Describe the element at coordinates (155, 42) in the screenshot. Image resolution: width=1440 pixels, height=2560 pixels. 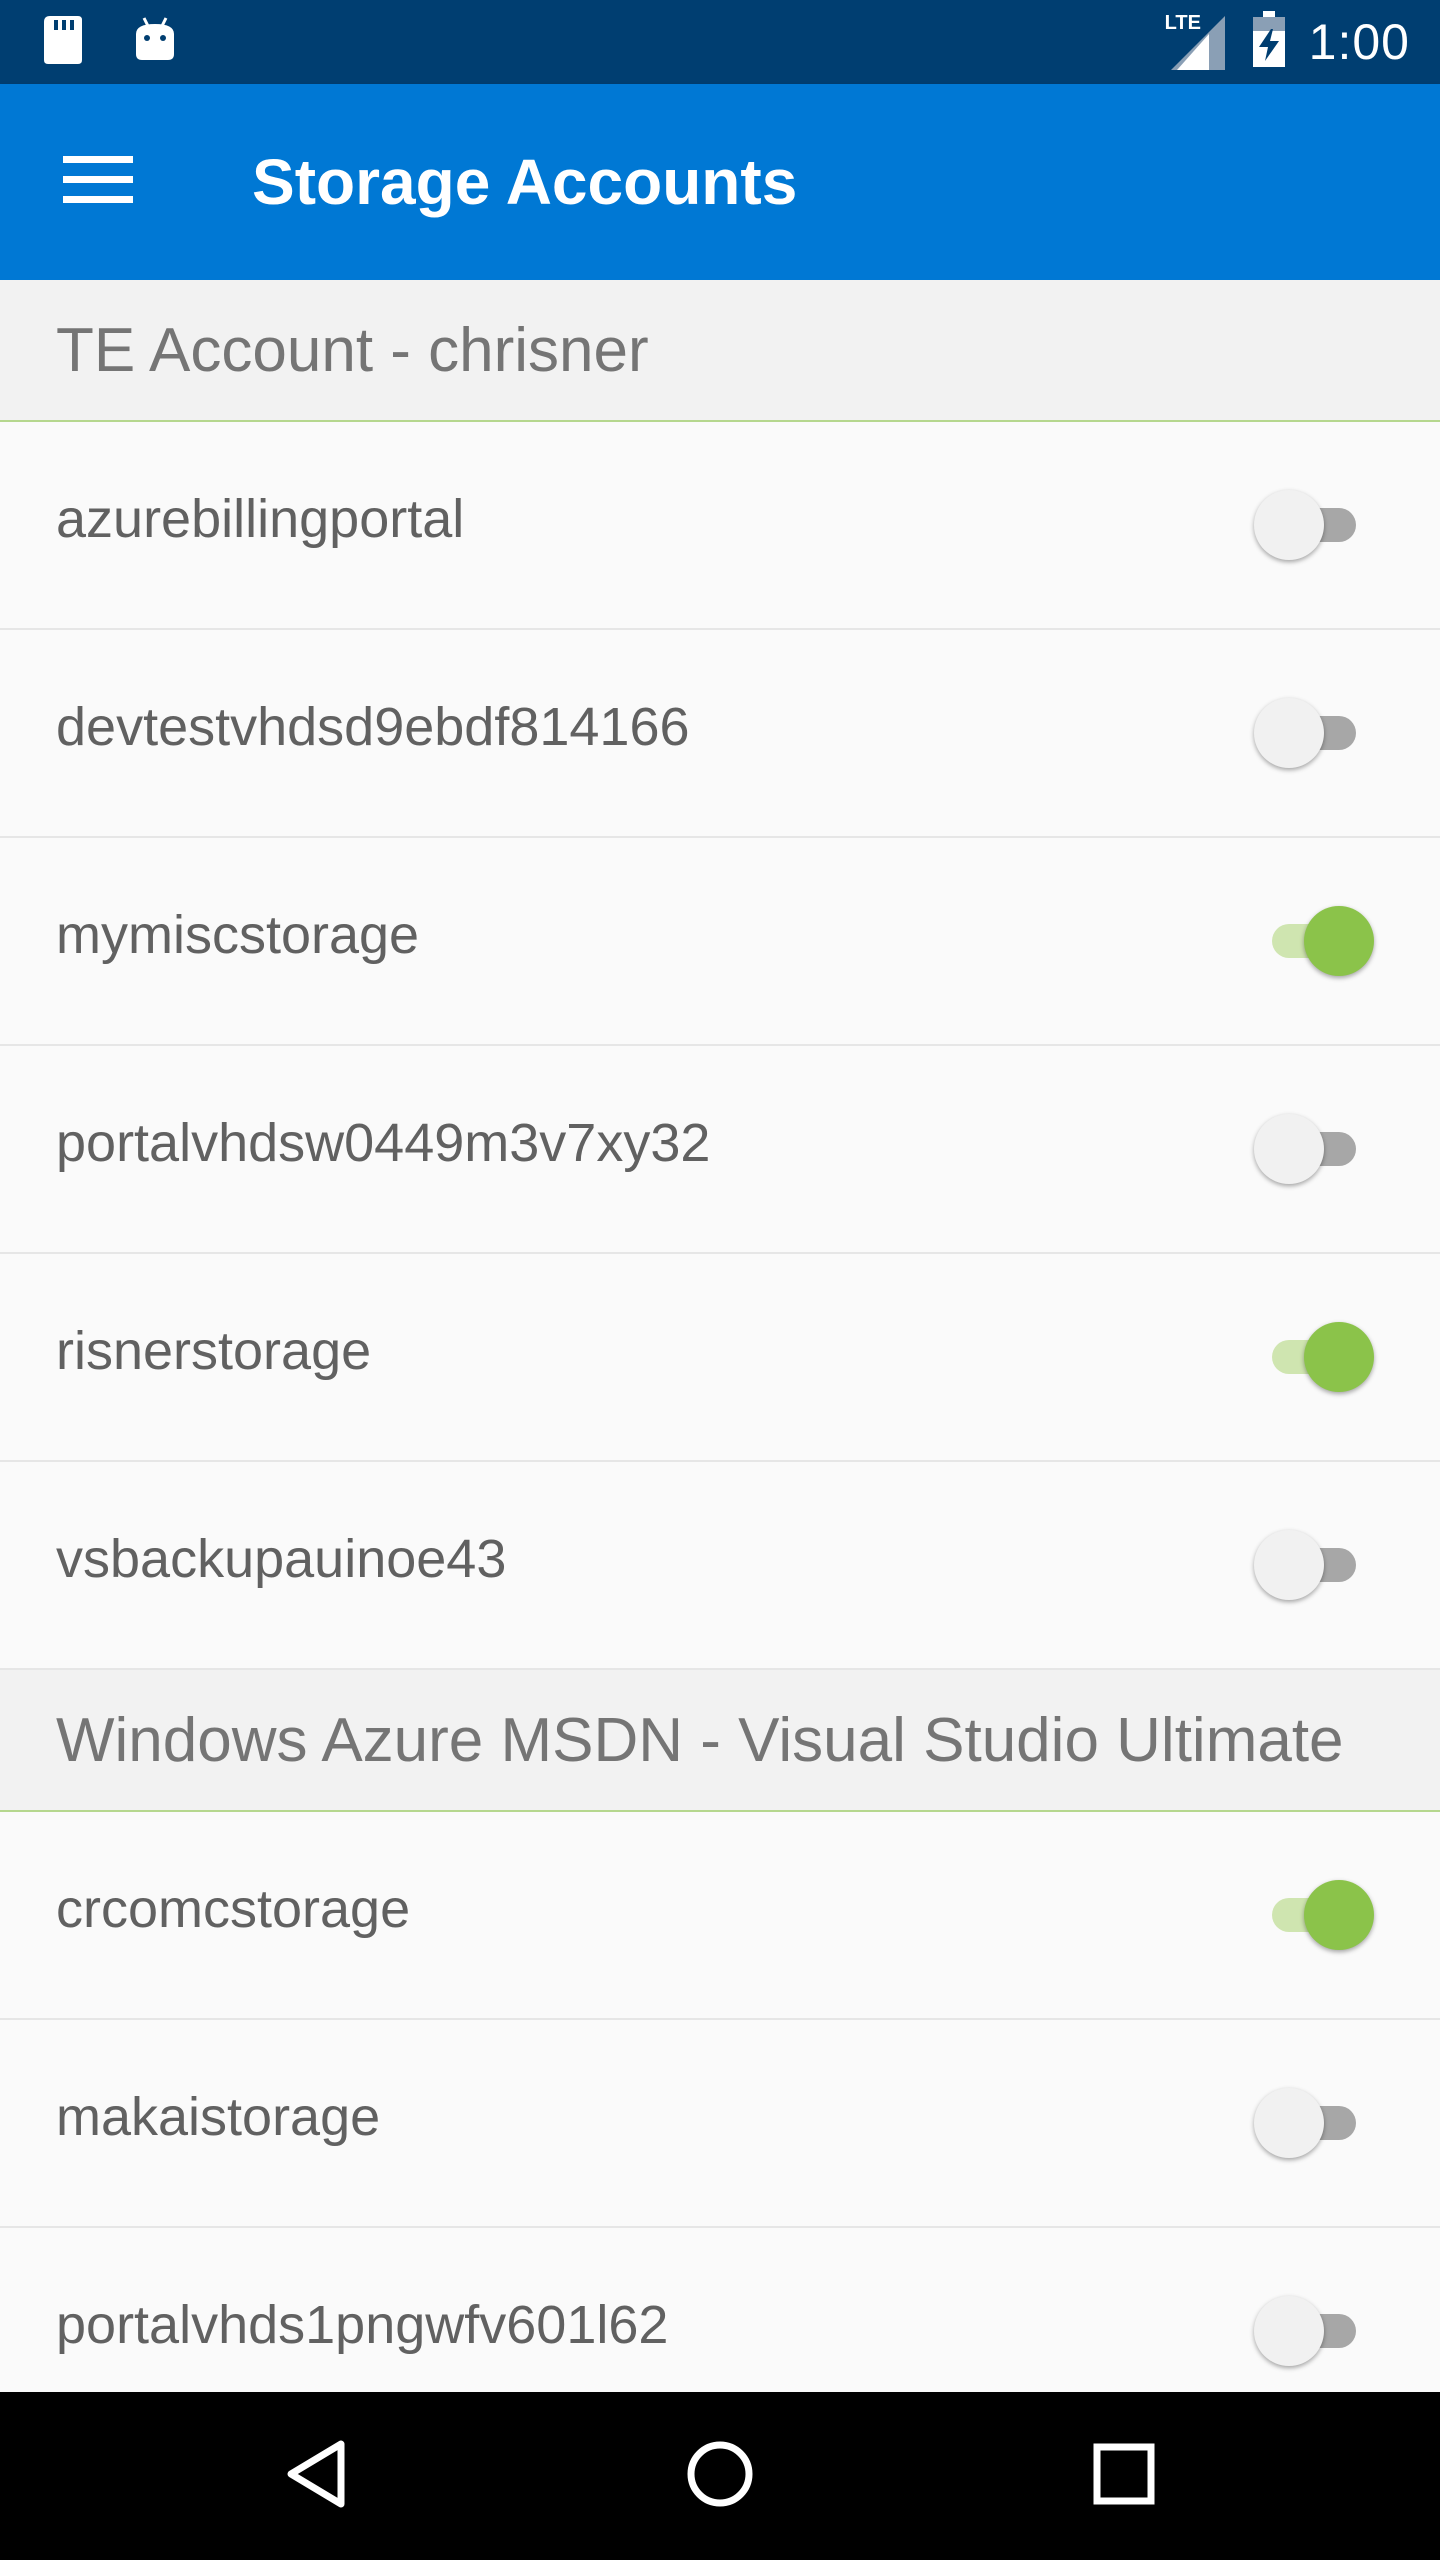
I see `android-icon` at that location.